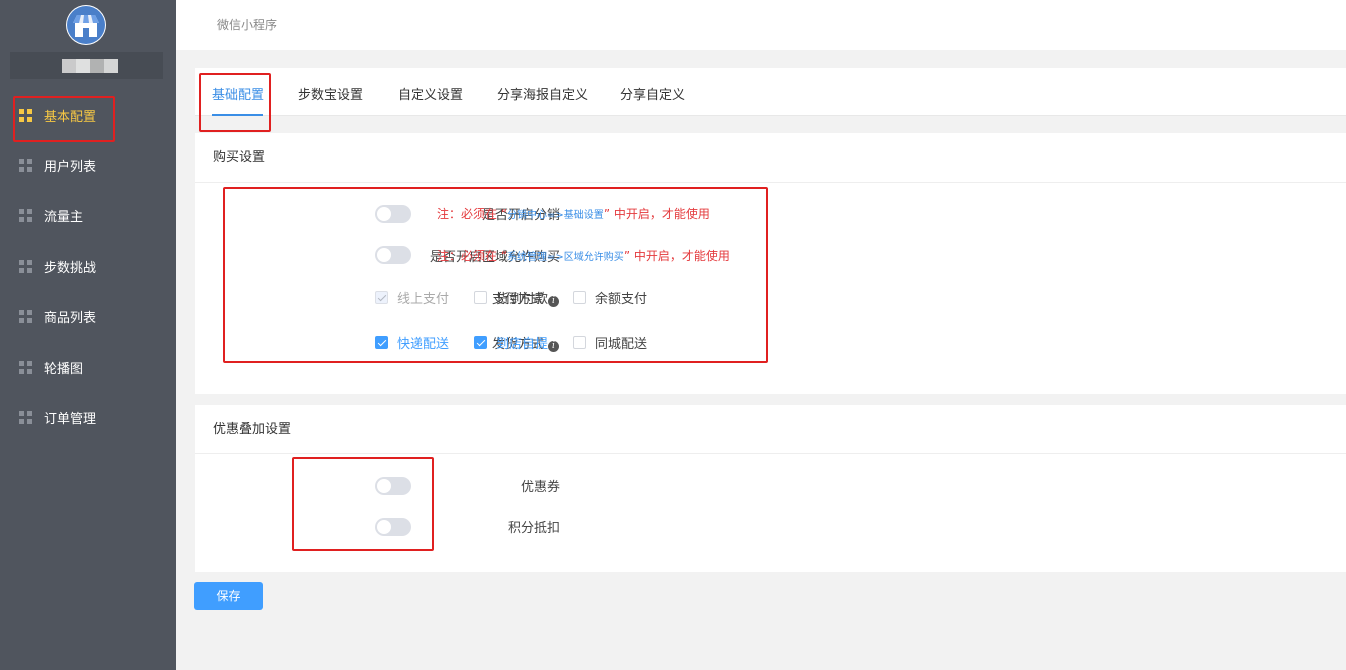 The width and height of the screenshot is (1346, 670). I want to click on breadcrumb: 微信小程序, so click(247, 24).